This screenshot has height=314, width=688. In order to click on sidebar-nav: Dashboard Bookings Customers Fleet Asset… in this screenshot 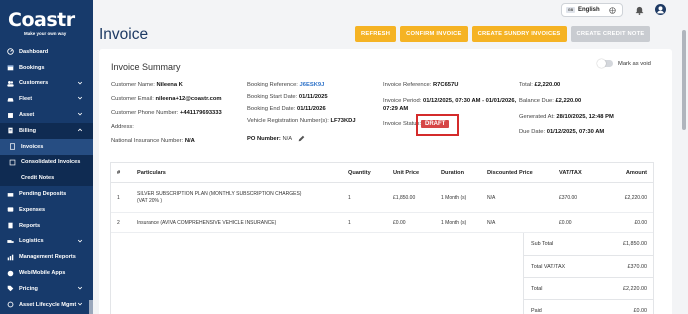, I will do `click(46, 178)`.